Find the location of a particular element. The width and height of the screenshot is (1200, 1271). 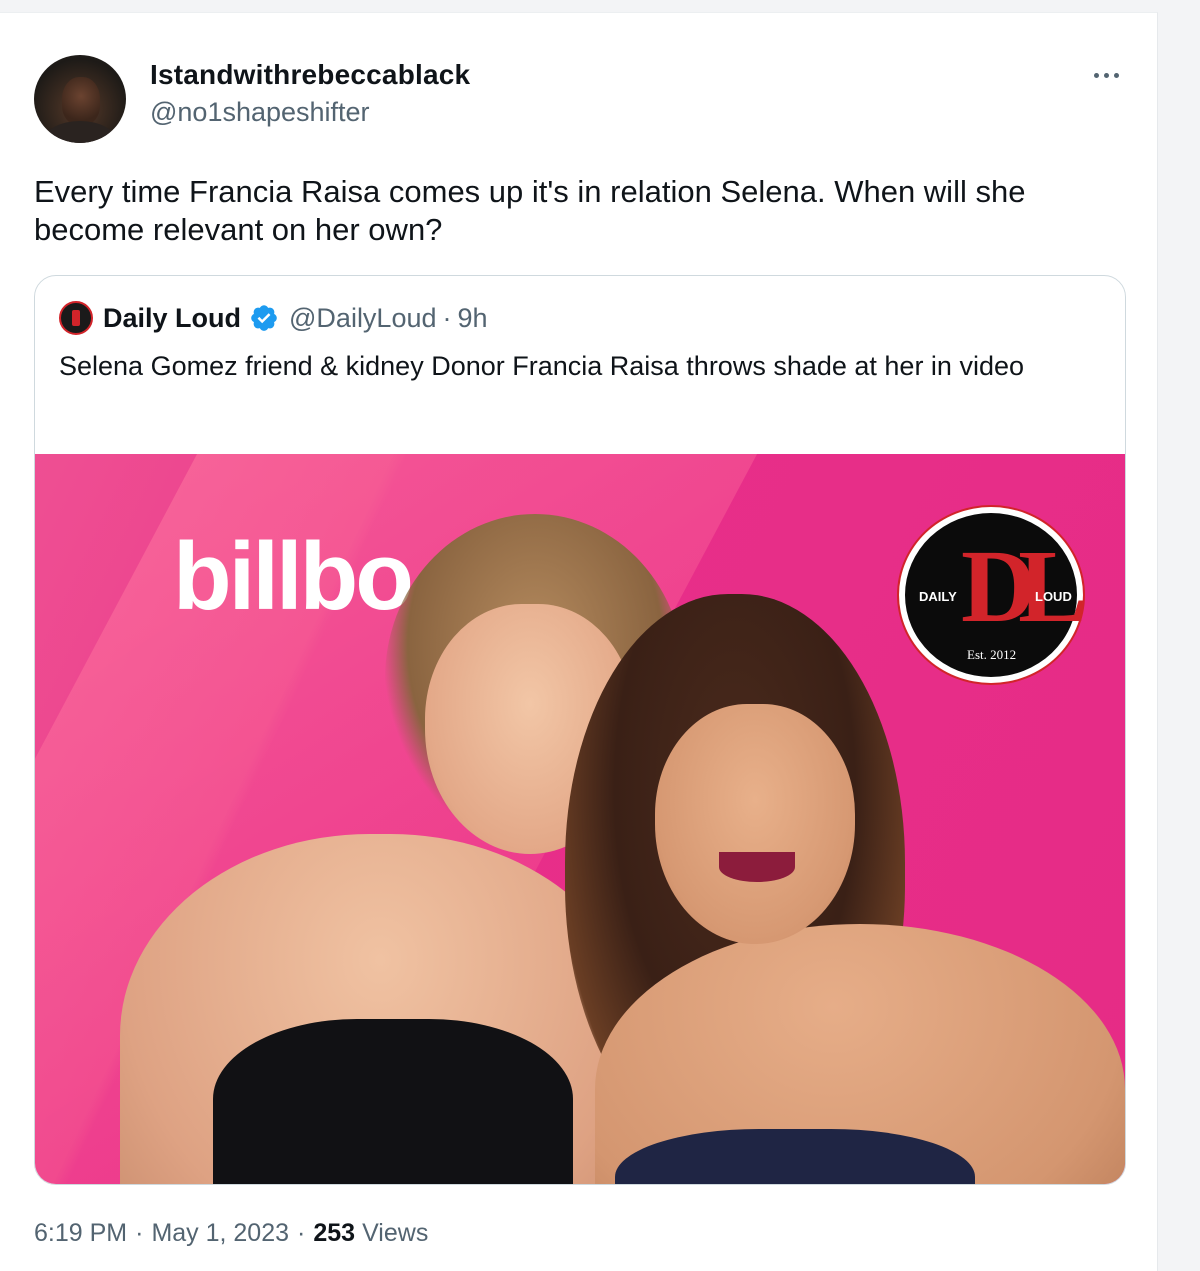

daily-loud-watermark-logo: DL DAILY LOUD Est. 2012 is located at coordinates (993, 595).